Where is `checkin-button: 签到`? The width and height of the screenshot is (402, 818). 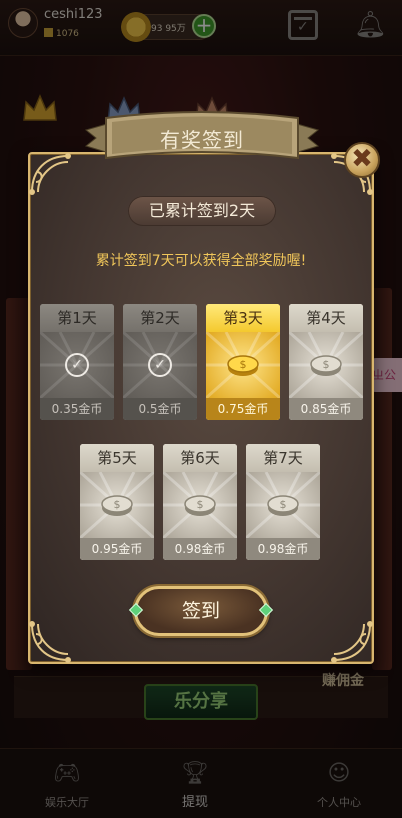
checkin-button: 签到 is located at coordinates (201, 611).